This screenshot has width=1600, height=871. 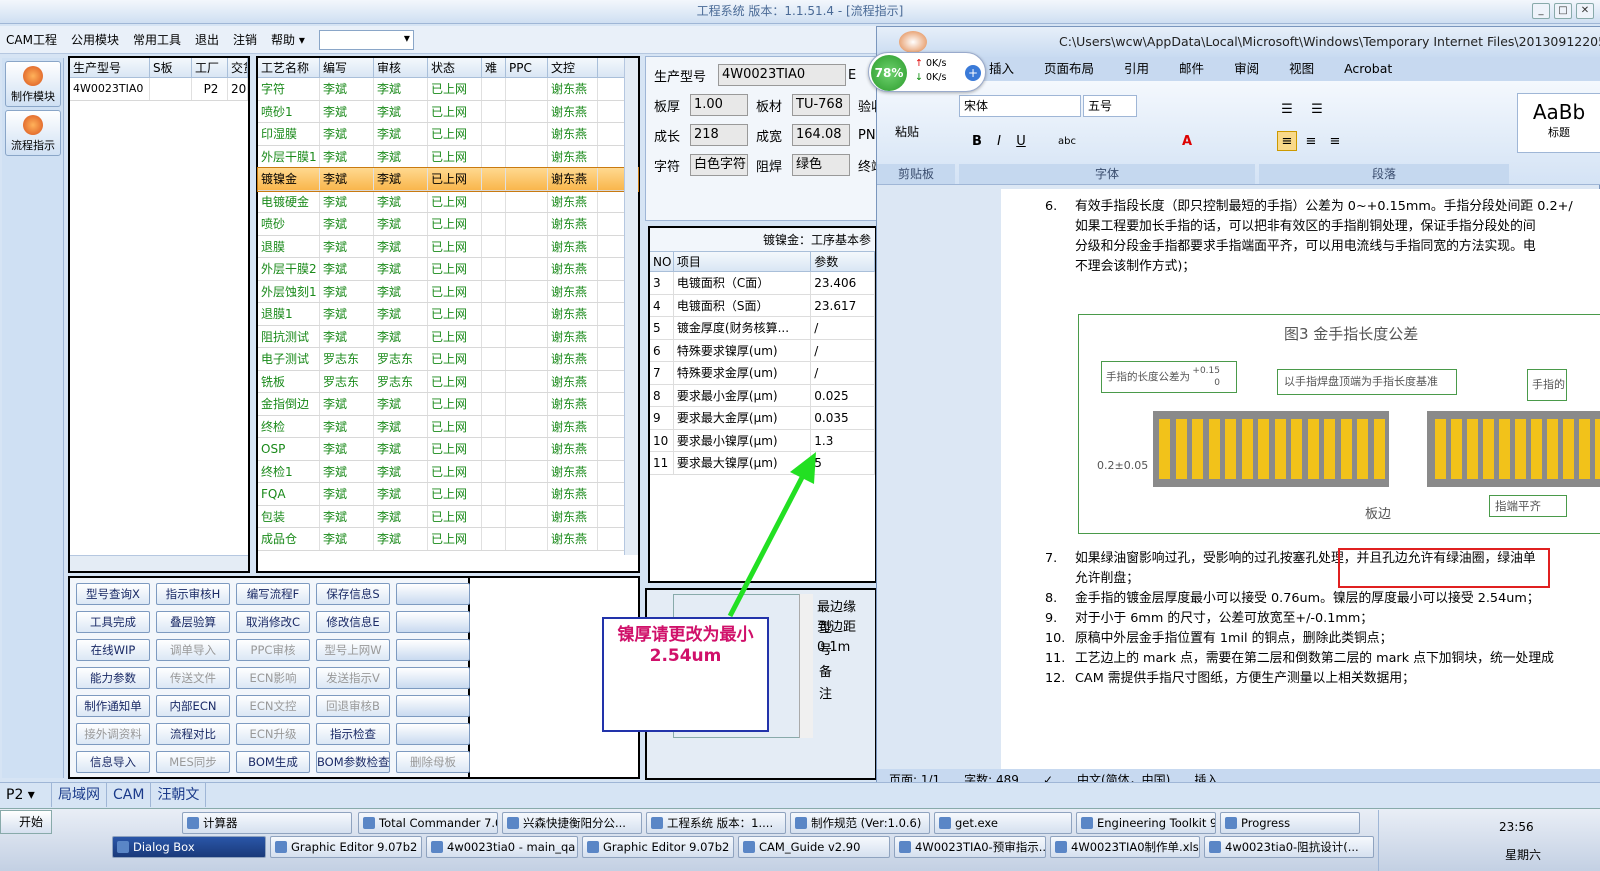 I want to click on process-row: 金指倒边 李斌 李斌 已上网 谢东燕, so click(x=448, y=404).